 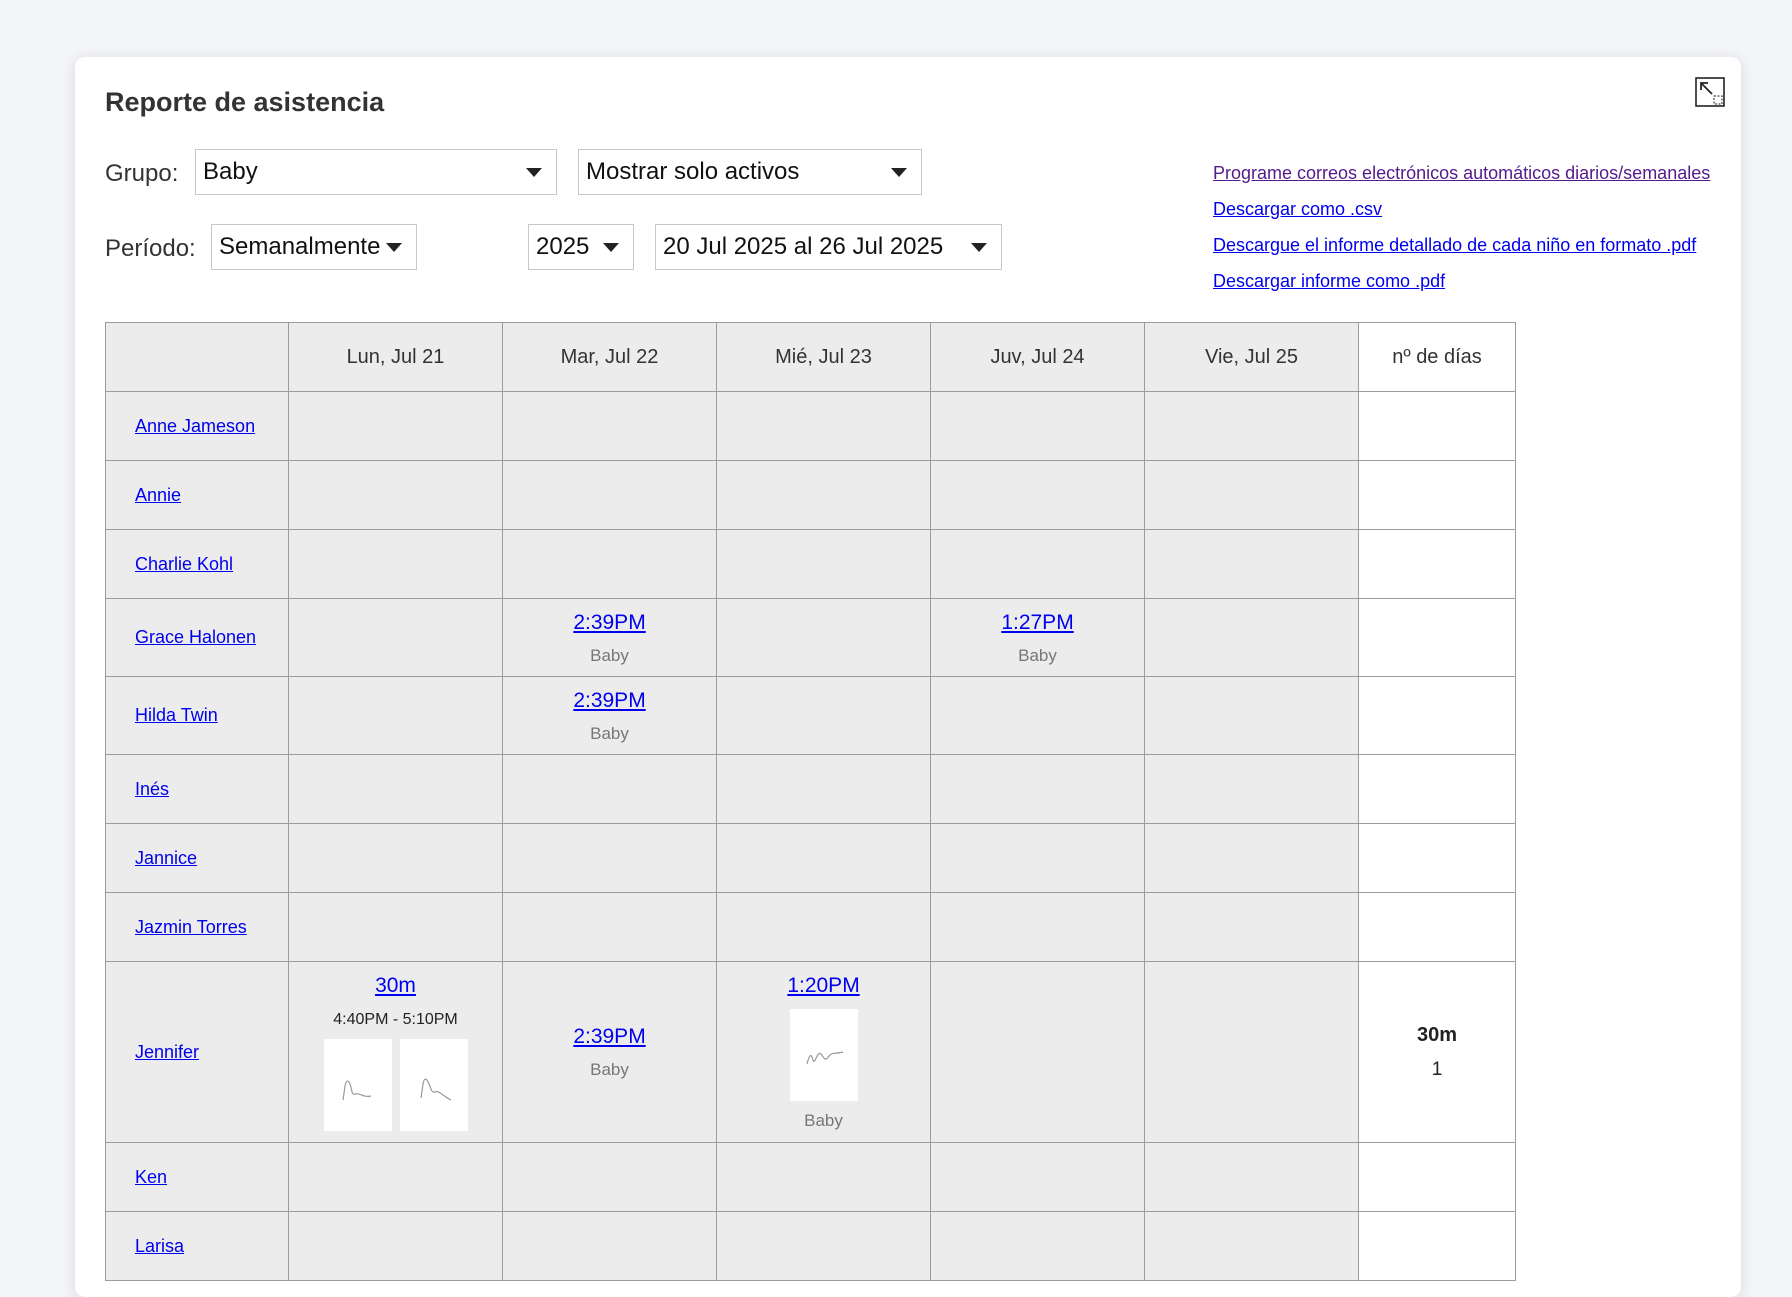 I want to click on day-cell: 1:20PM Baby, so click(x=823, y=1052).